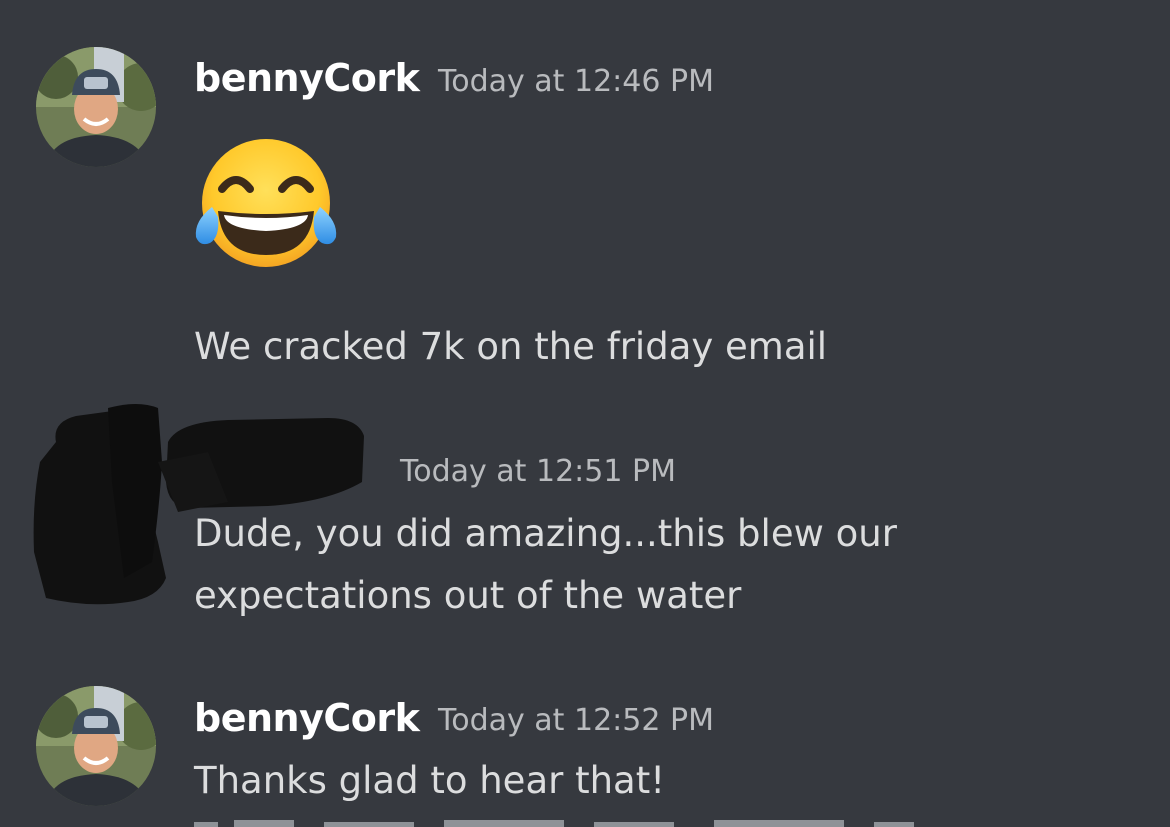 This screenshot has height=827, width=1170. What do you see at coordinates (538, 471) in the screenshot?
I see `message-timestamp: Today at 12:51 PM` at bounding box center [538, 471].